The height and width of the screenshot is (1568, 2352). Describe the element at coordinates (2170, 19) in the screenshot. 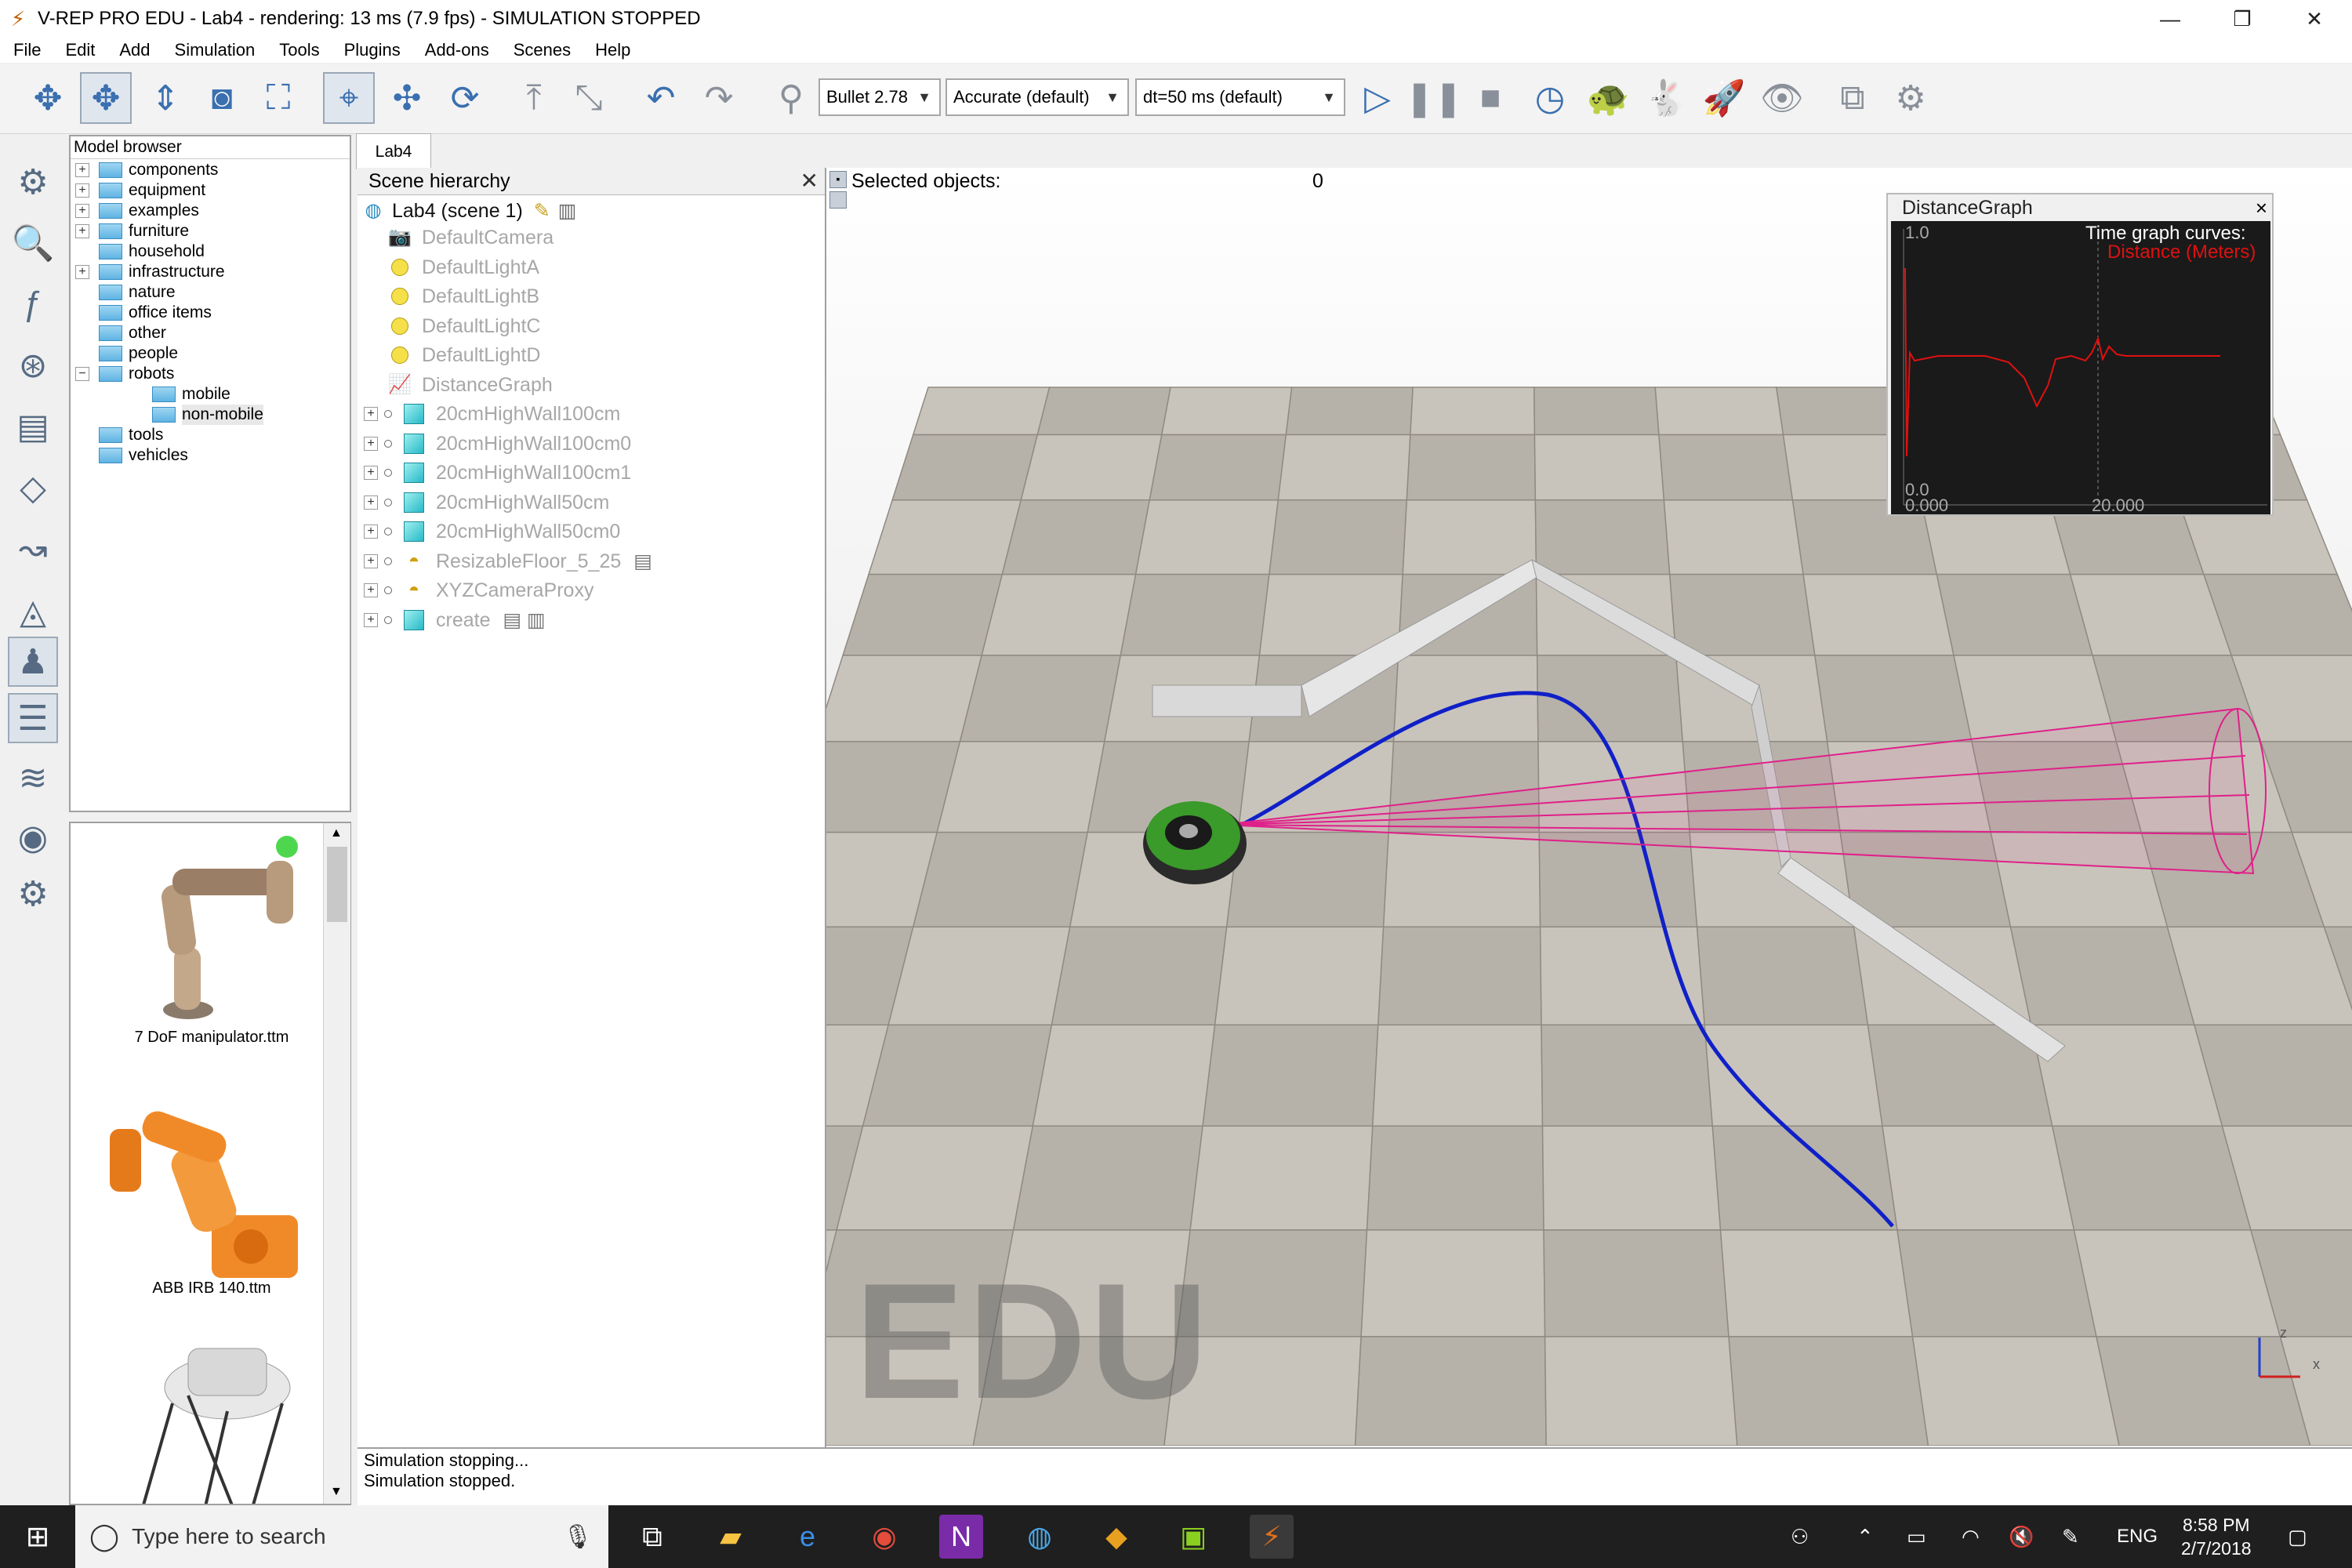

I see `minimize-button: —` at that location.